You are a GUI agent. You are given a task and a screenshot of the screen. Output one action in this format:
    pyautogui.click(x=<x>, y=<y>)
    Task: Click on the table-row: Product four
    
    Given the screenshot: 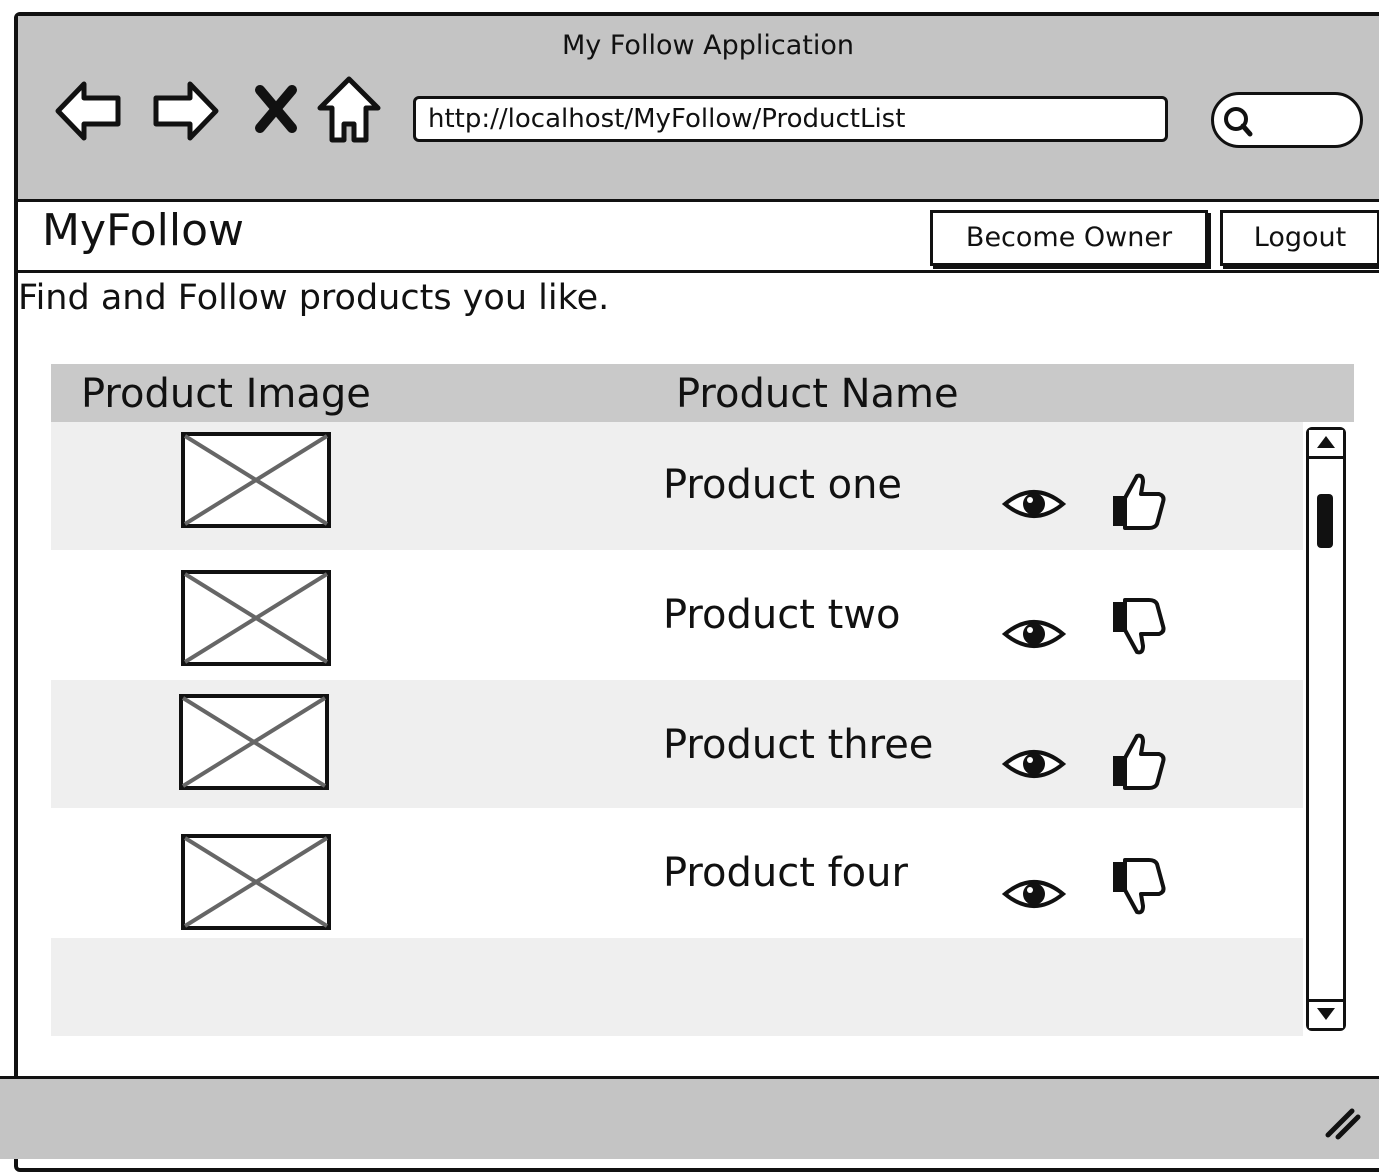 What is the action you would take?
    pyautogui.click(x=677, y=873)
    